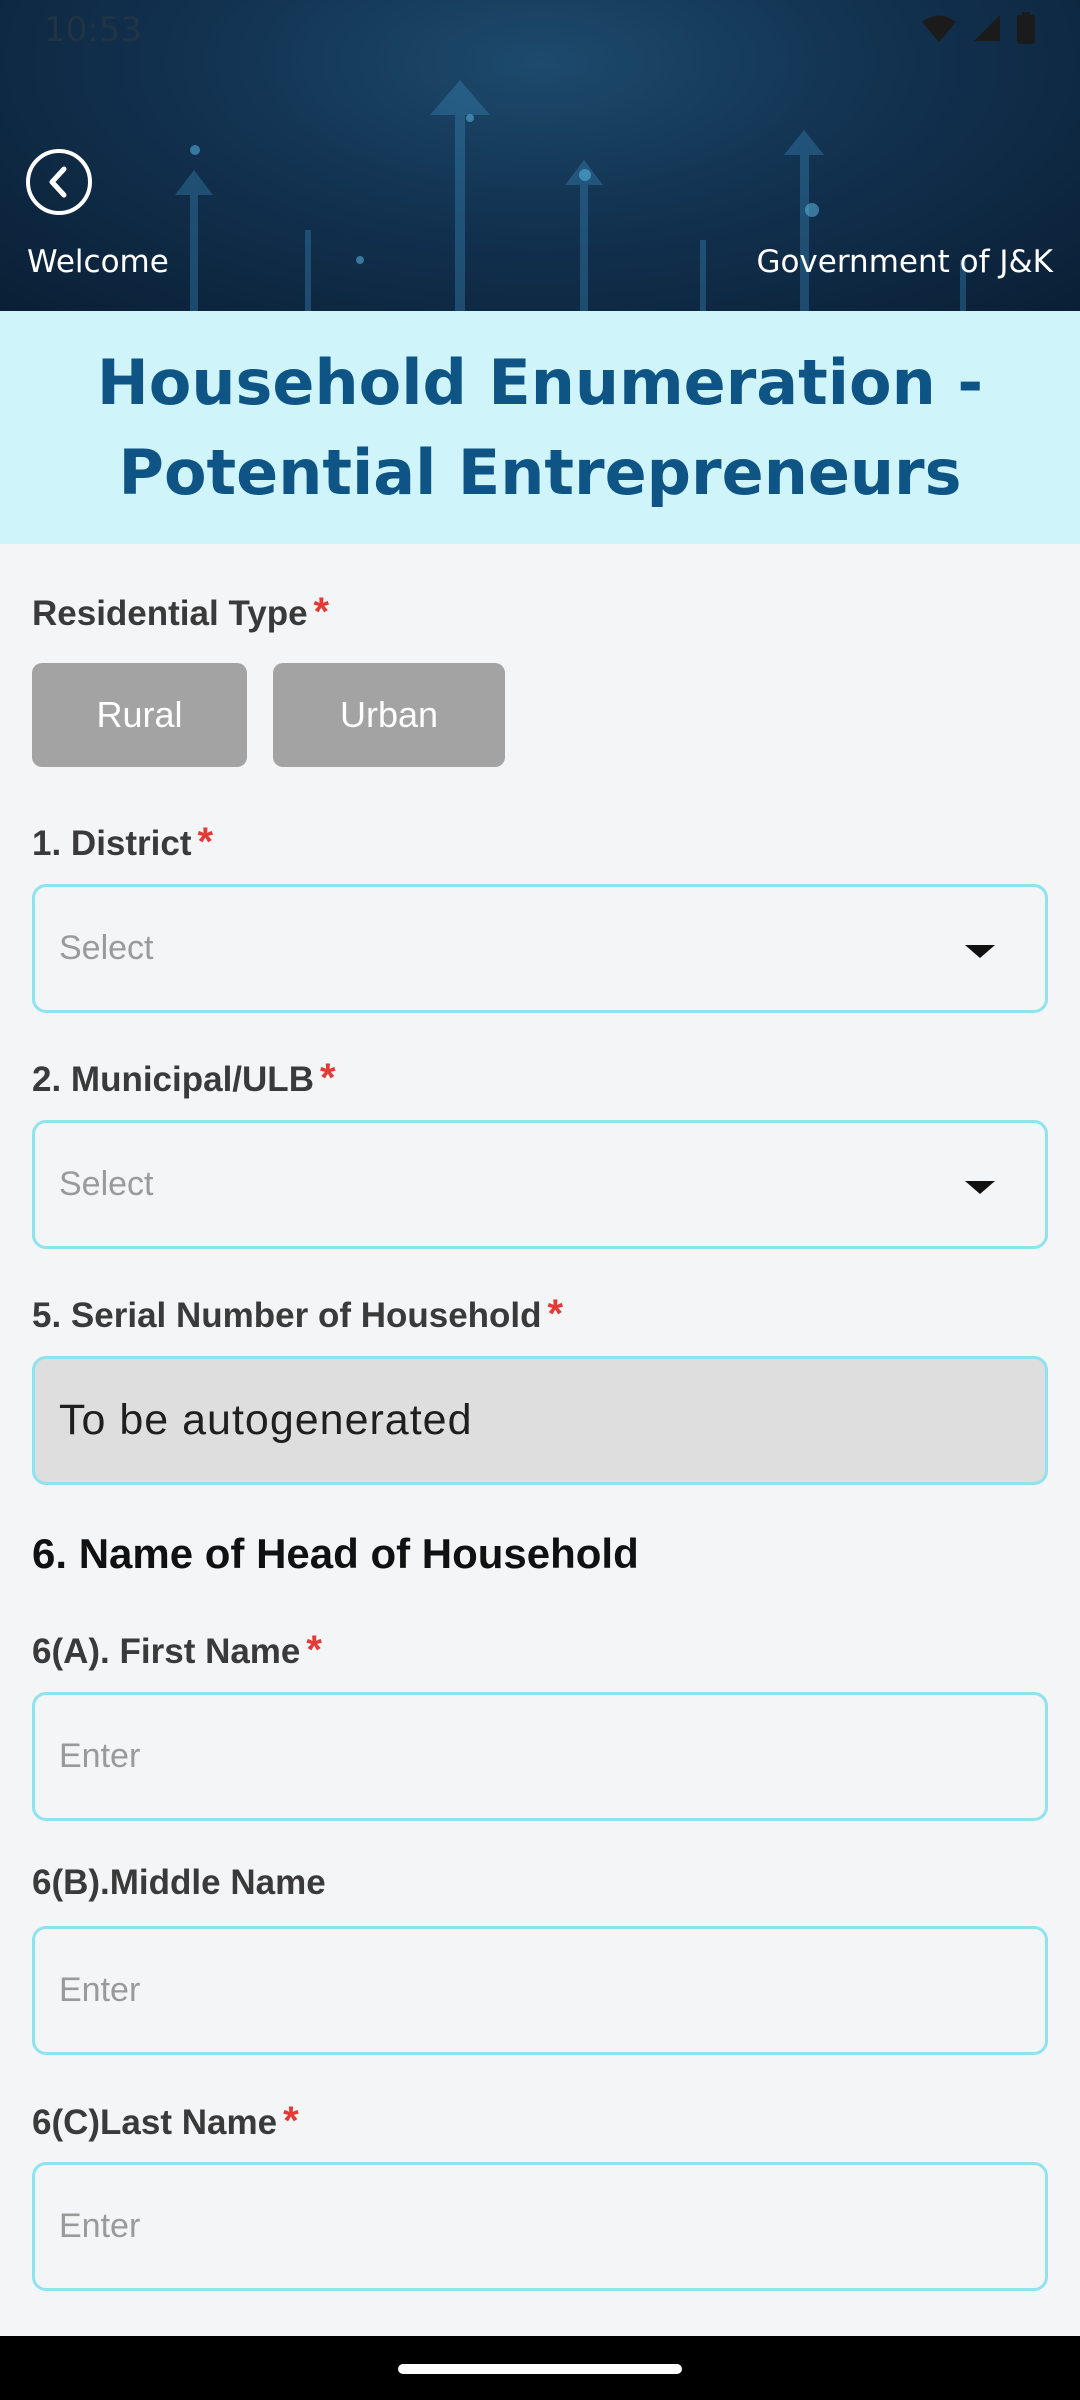 This screenshot has width=1080, height=2400. Describe the element at coordinates (540, 1420) in the screenshot. I see `serial-number-field: To be autogenerated` at that location.